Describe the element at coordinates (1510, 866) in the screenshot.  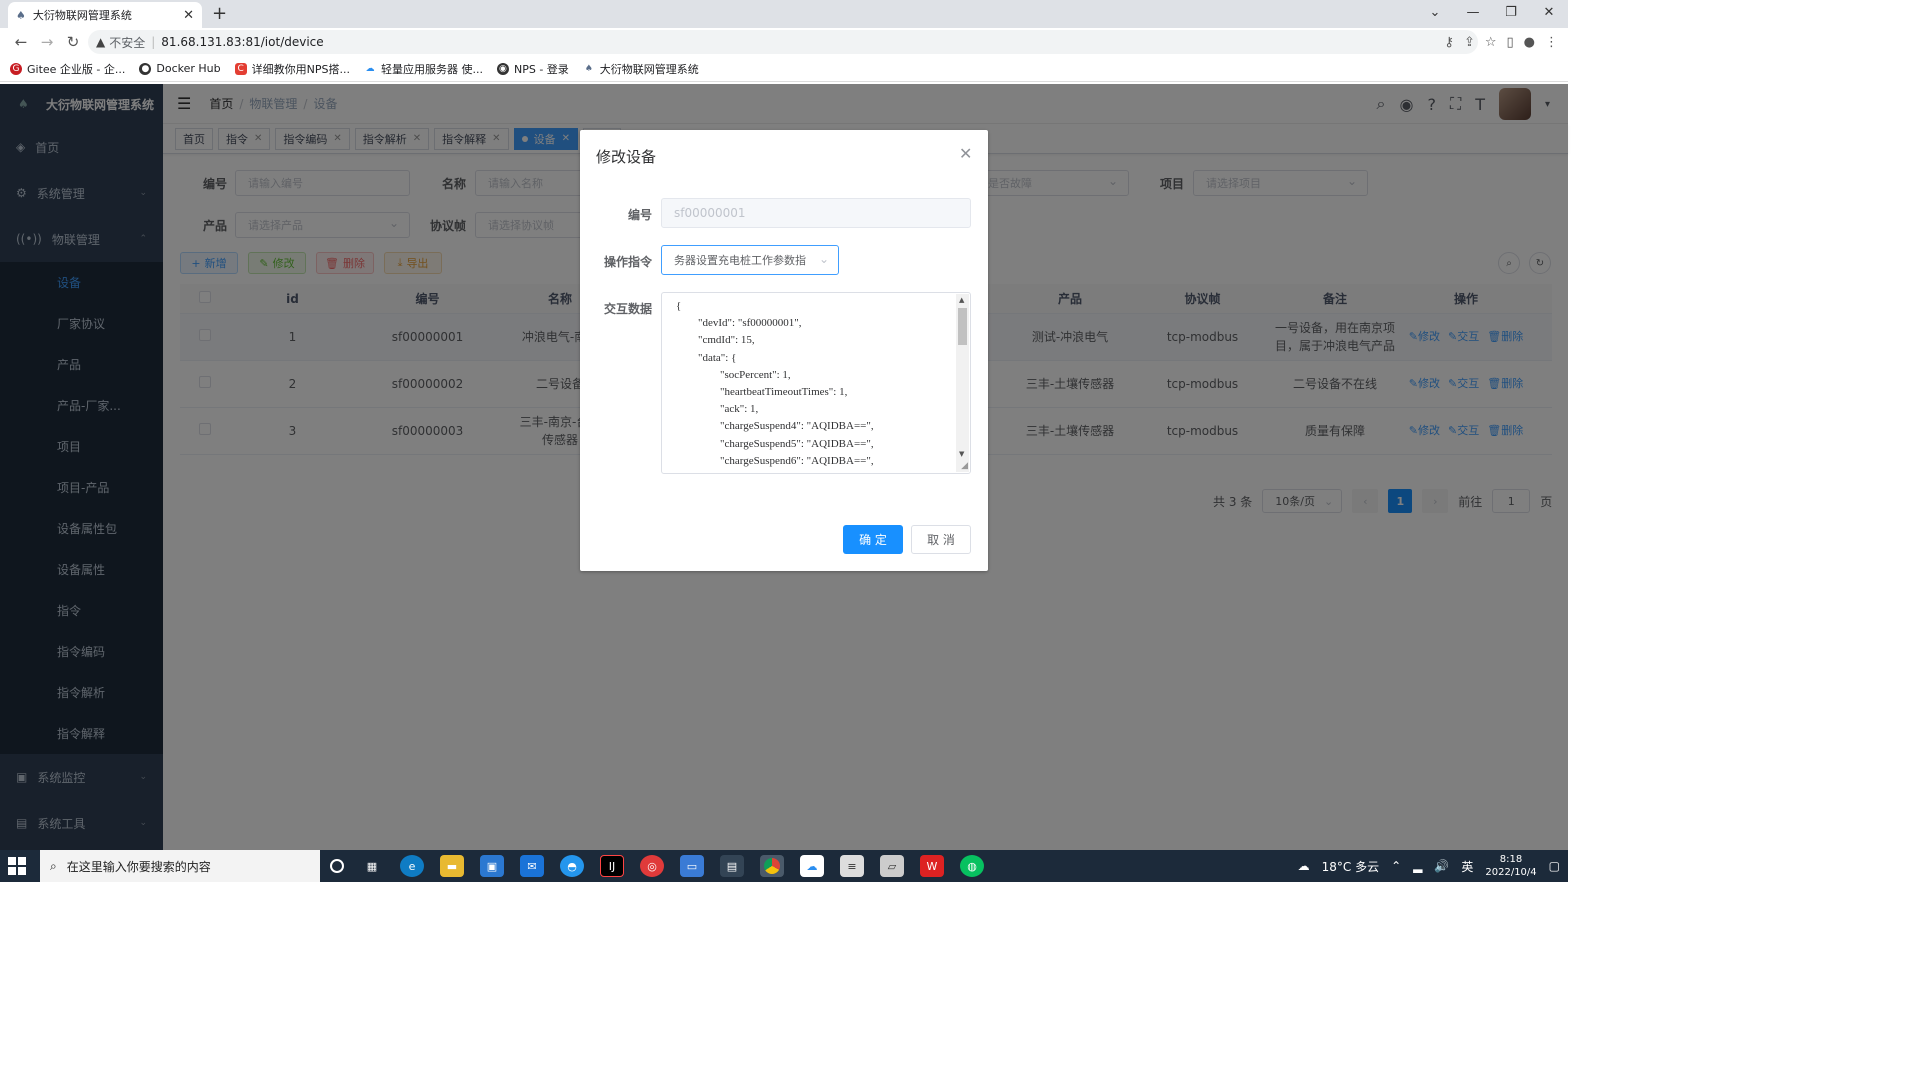
I see `clock: 8:18 2022/10/4` at that location.